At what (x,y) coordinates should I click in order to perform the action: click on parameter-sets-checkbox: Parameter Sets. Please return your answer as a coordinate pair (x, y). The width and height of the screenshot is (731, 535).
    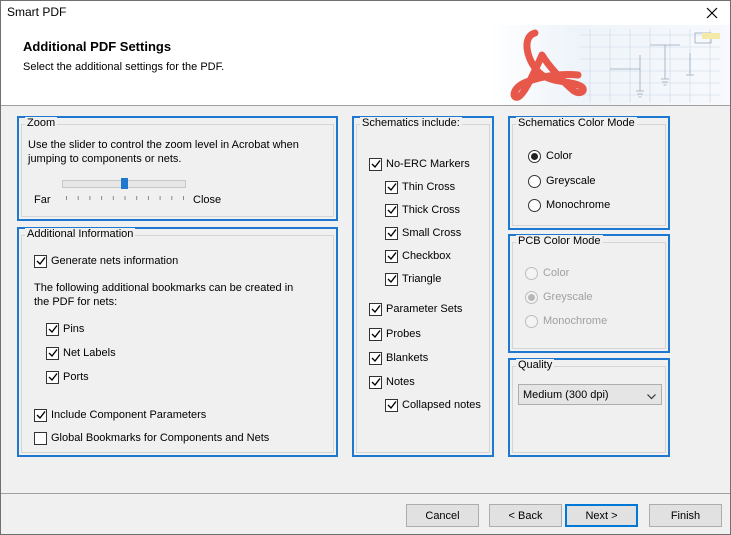
    Looking at the image, I should click on (415, 309).